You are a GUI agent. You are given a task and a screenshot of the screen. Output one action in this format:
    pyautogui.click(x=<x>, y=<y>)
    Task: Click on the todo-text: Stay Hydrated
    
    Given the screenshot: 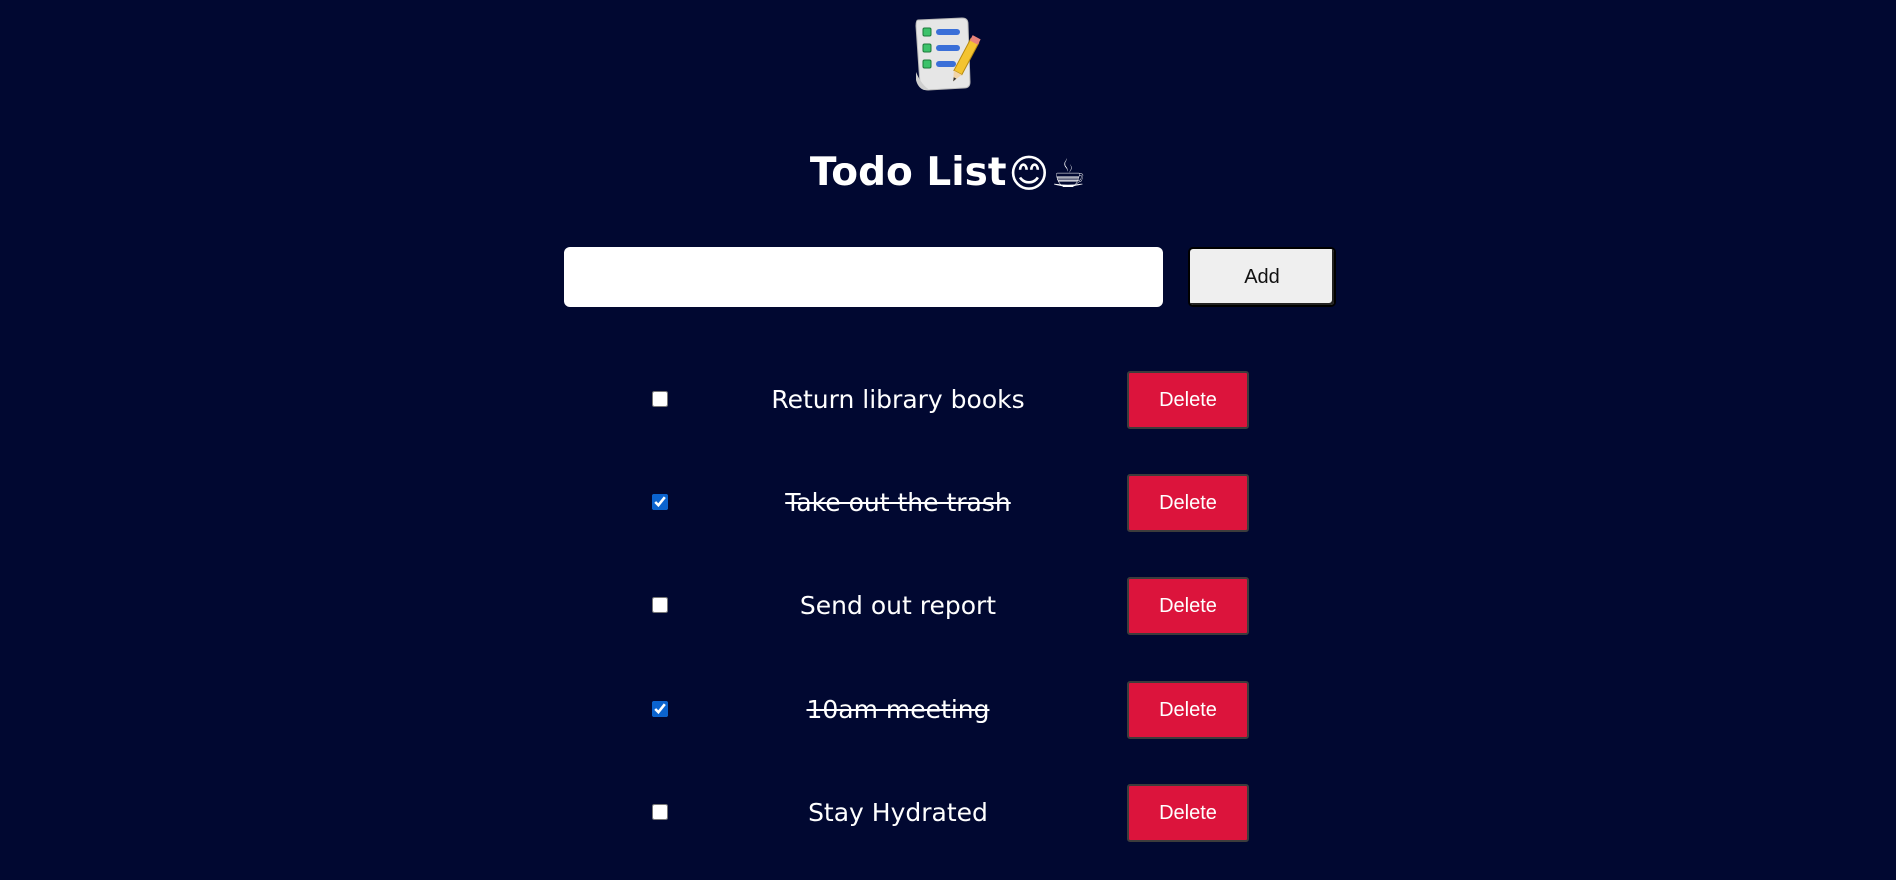 What is the action you would take?
    pyautogui.click(x=898, y=812)
    